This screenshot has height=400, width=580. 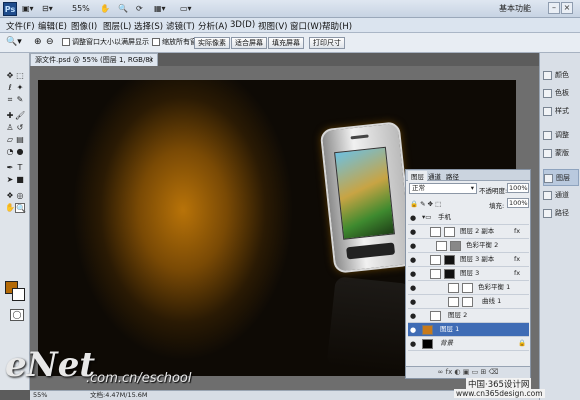 What do you see at coordinates (10, 168) in the screenshot?
I see `pen-tool-icon: ✒` at bounding box center [10, 168].